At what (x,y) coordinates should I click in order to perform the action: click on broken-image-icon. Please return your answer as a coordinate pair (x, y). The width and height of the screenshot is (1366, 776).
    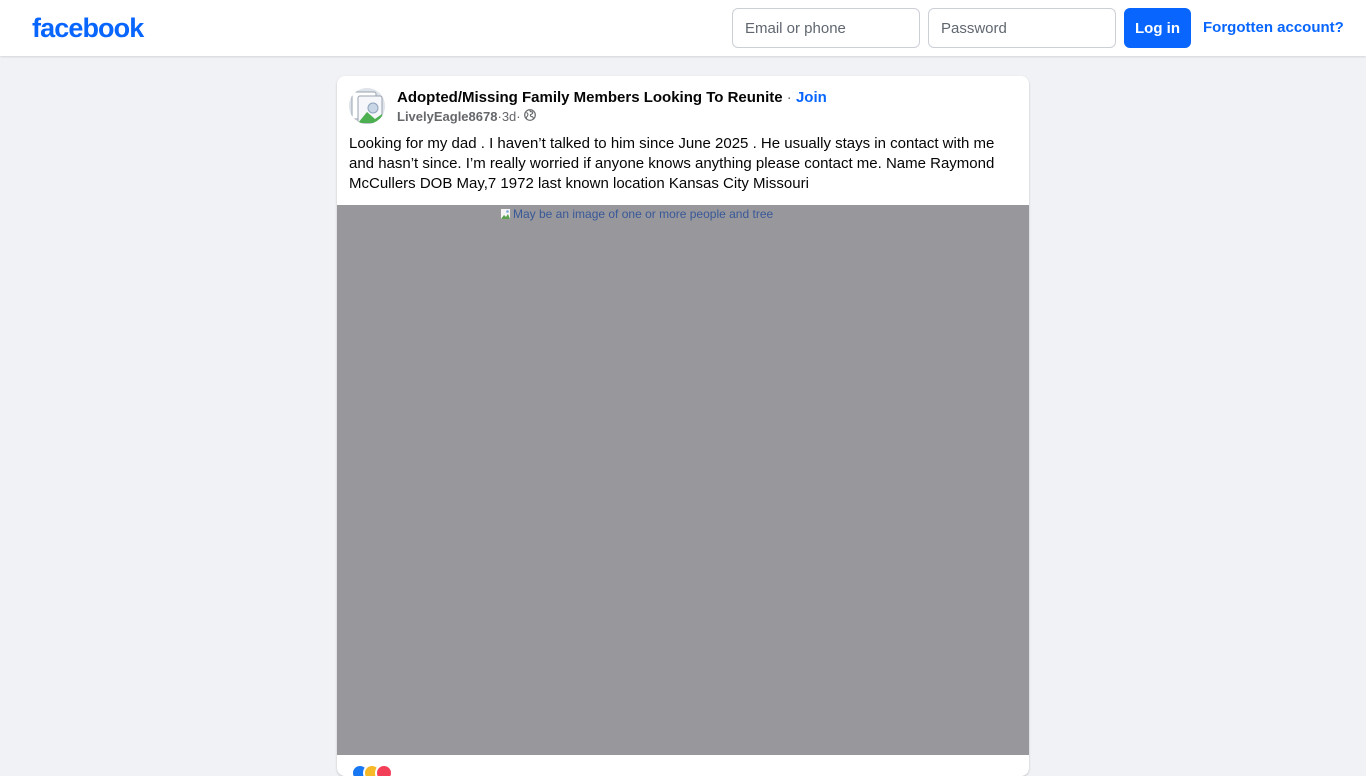
    Looking at the image, I should click on (506, 214).